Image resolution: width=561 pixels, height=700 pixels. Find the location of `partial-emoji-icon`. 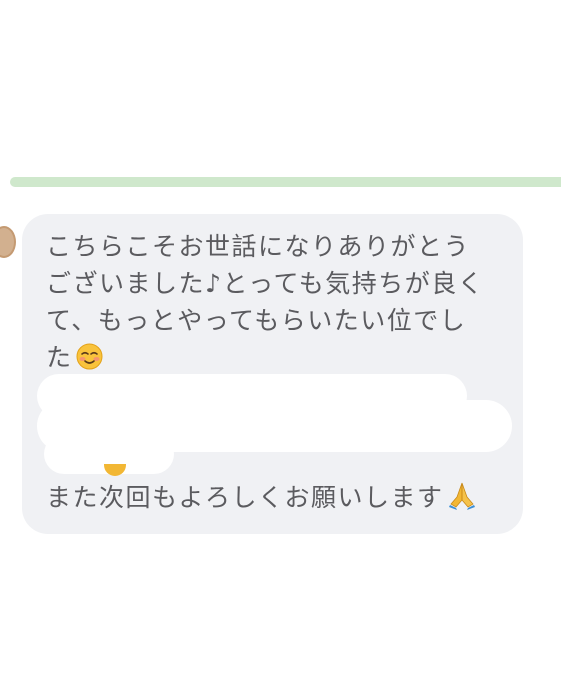

partial-emoji-icon is located at coordinates (115, 470).